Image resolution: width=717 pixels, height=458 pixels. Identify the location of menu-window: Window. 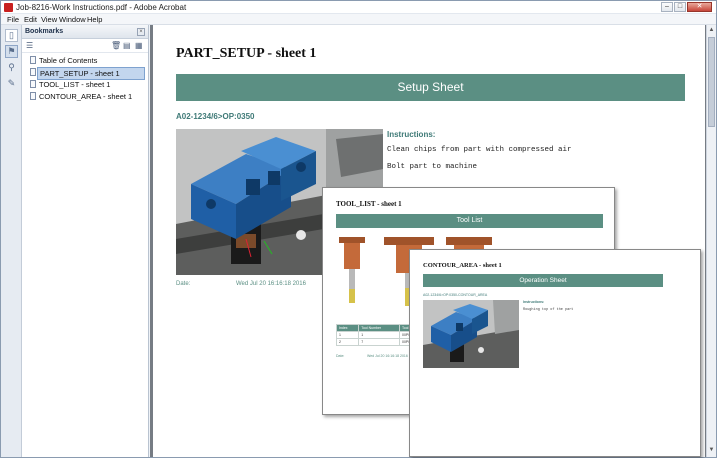
(72, 19).